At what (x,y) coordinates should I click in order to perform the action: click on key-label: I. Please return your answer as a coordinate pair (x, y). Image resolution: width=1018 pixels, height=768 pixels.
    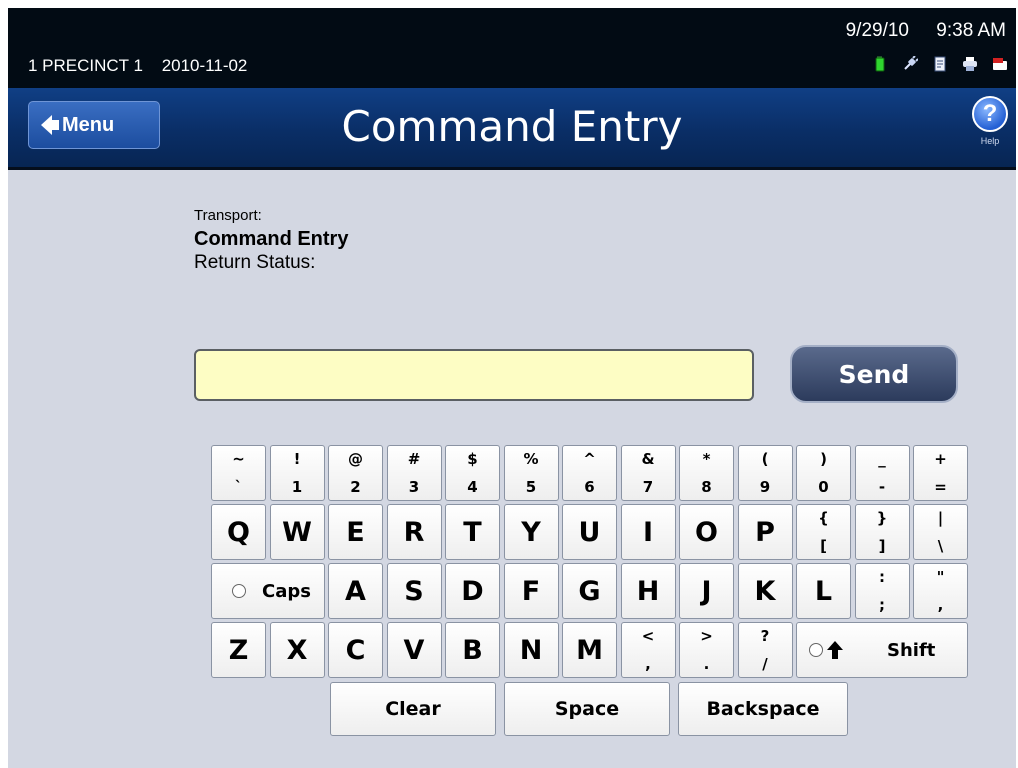
    Looking at the image, I should click on (648, 532).